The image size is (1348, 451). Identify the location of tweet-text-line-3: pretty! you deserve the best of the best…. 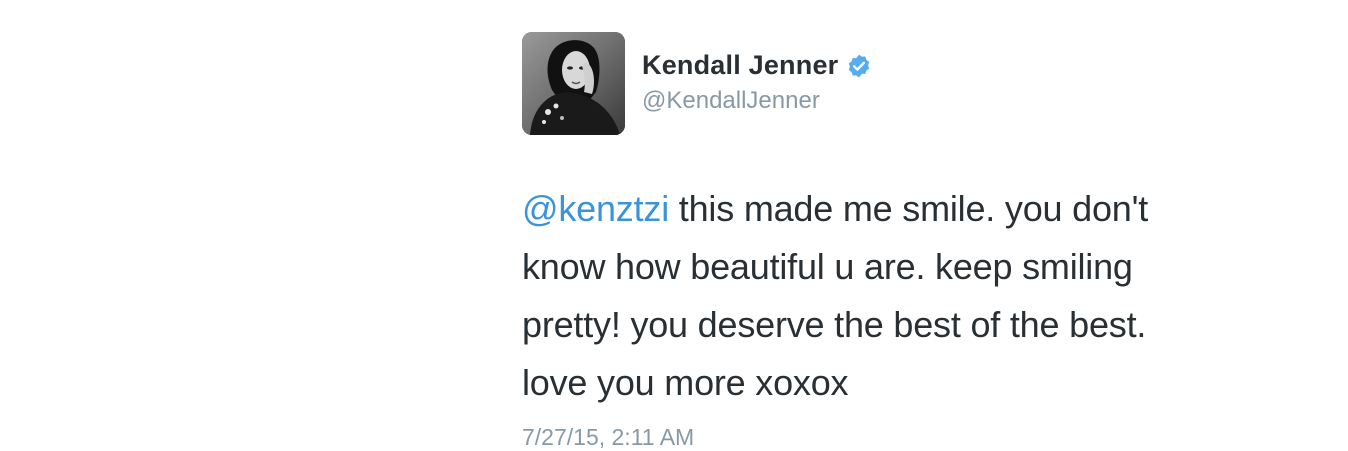
(834, 324).